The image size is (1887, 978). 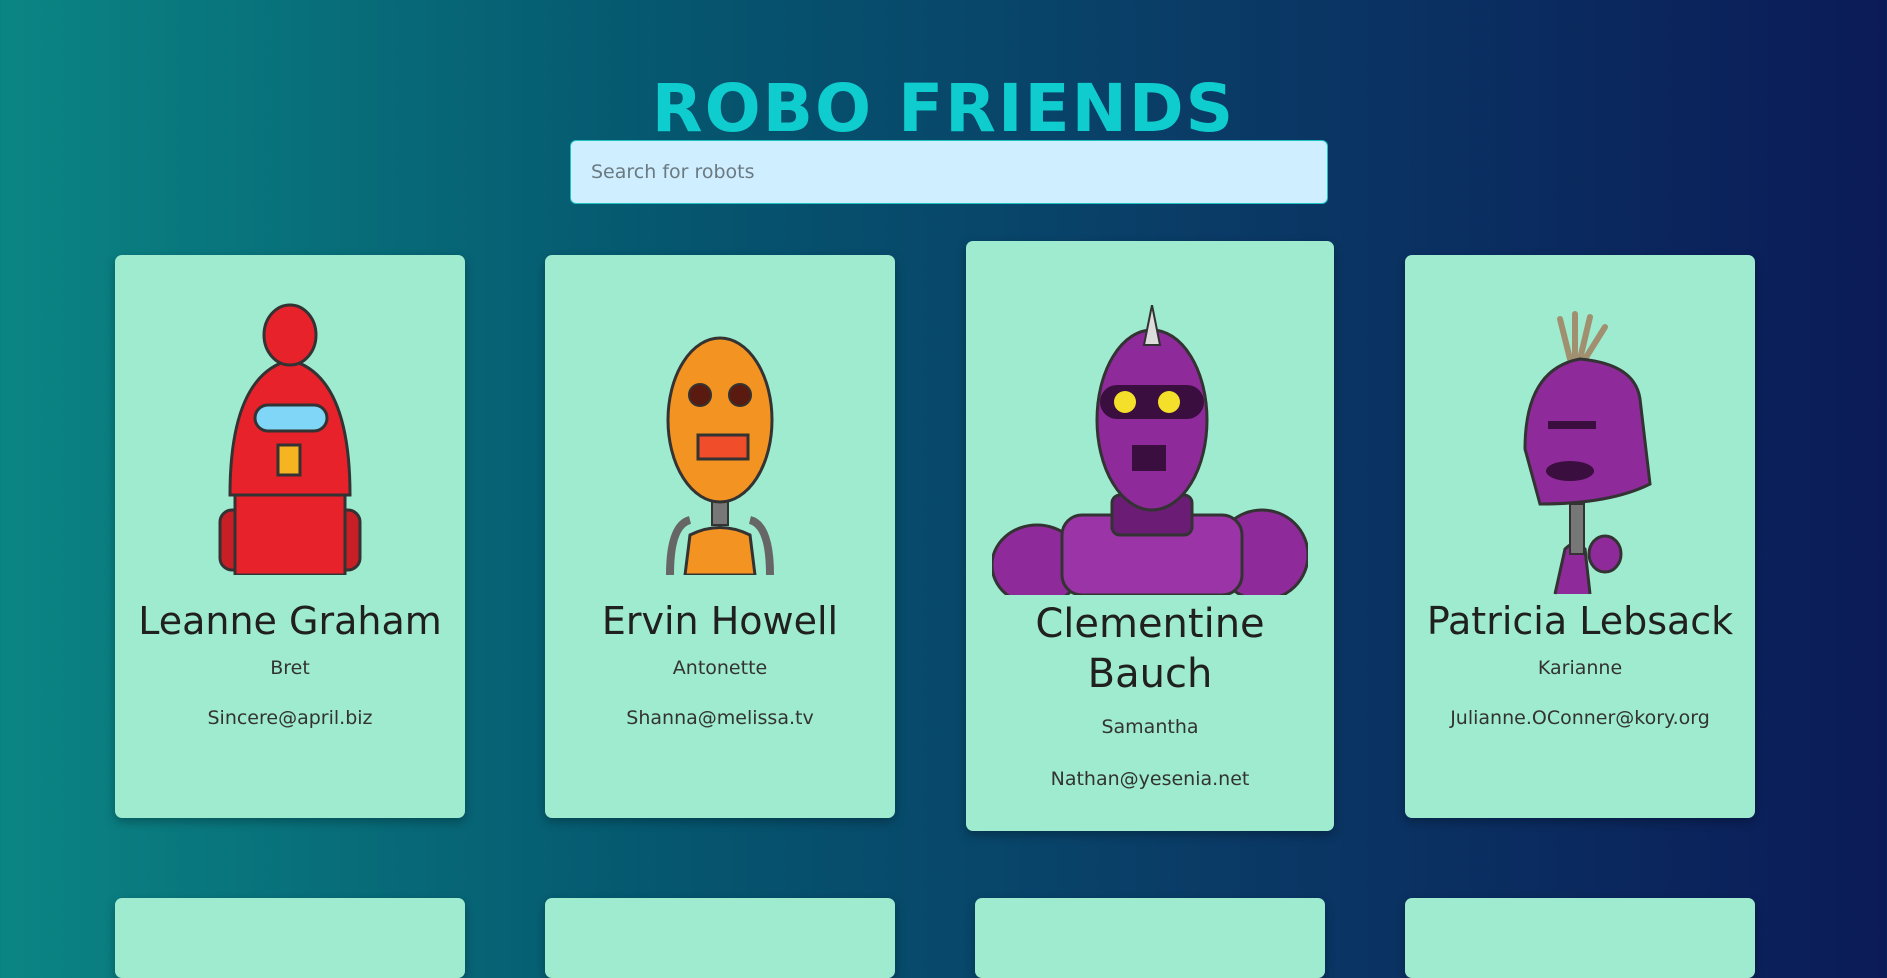 I want to click on robot-card: Leanne Graham Bret Sincere@april.biz, so click(x=290, y=536).